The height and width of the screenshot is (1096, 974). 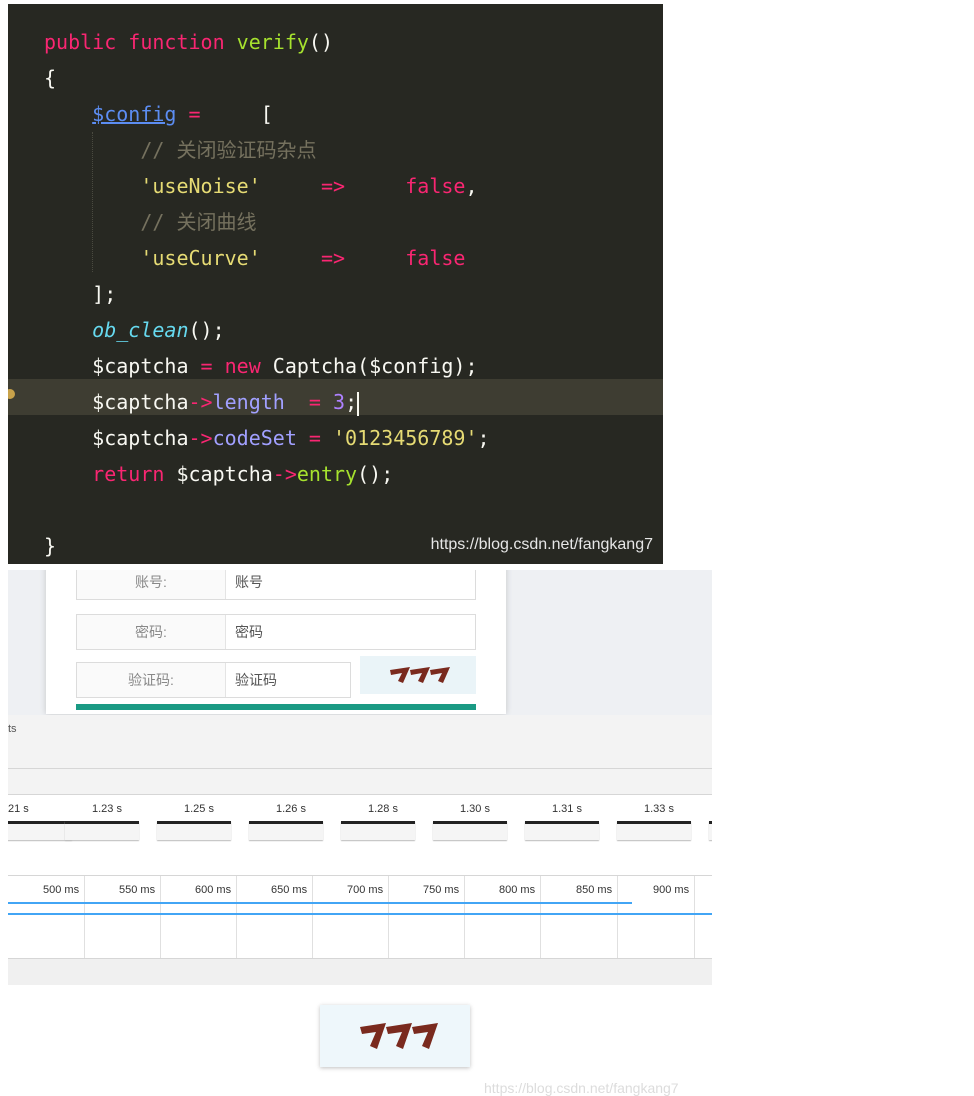 I want to click on code-token: ,, so click(x=471, y=186).